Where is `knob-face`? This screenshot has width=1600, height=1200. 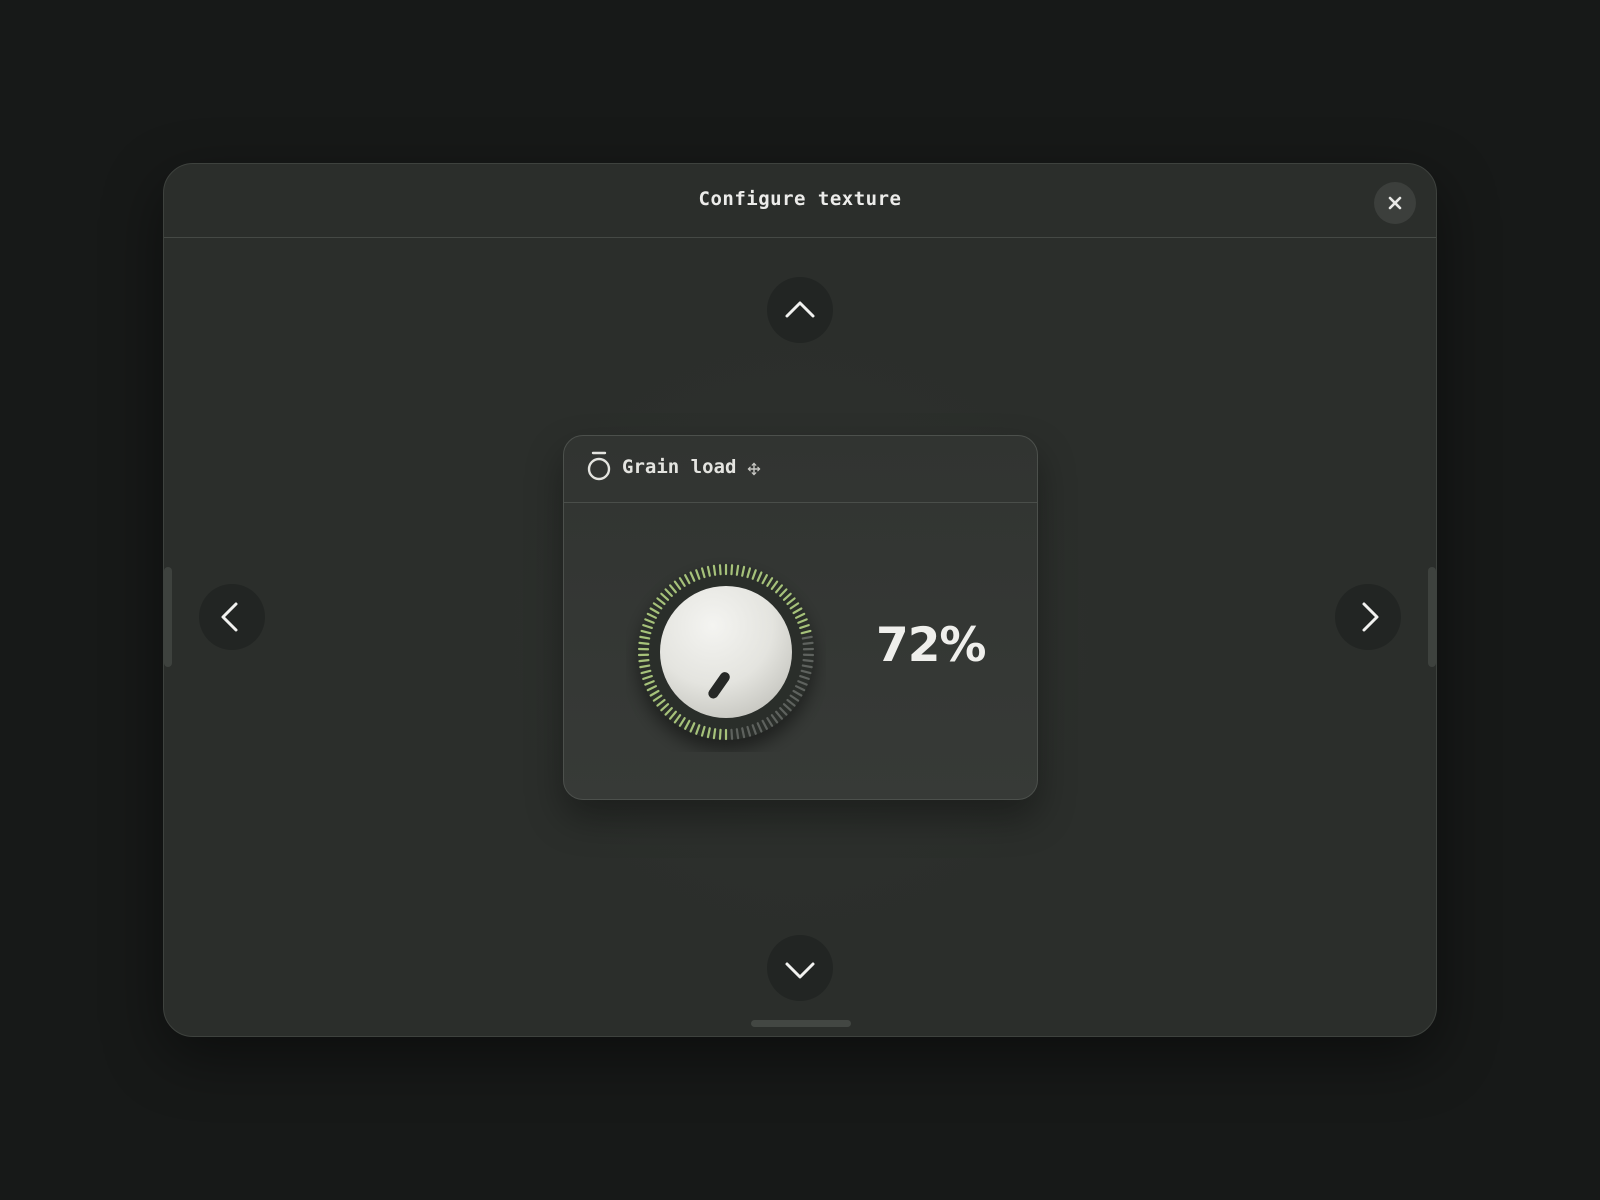
knob-face is located at coordinates (726, 652).